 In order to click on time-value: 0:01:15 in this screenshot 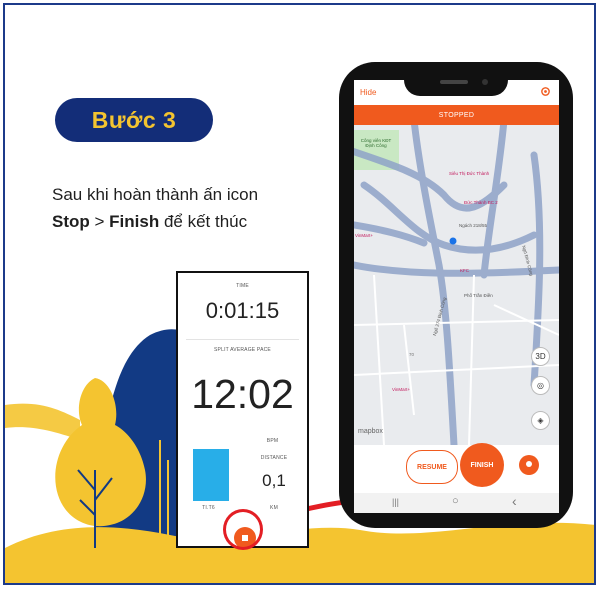, I will do `click(242, 310)`.